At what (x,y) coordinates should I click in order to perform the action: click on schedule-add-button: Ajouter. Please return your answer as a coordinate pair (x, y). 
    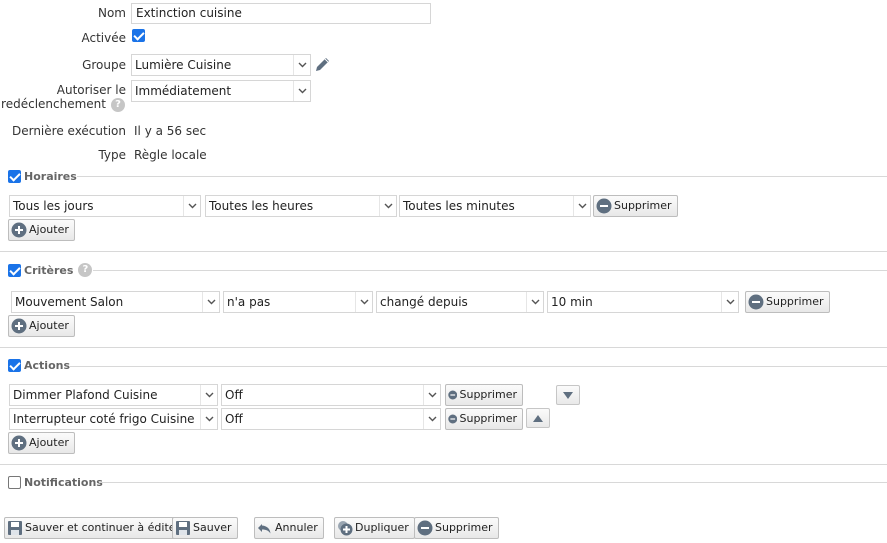
    Looking at the image, I should click on (41, 230).